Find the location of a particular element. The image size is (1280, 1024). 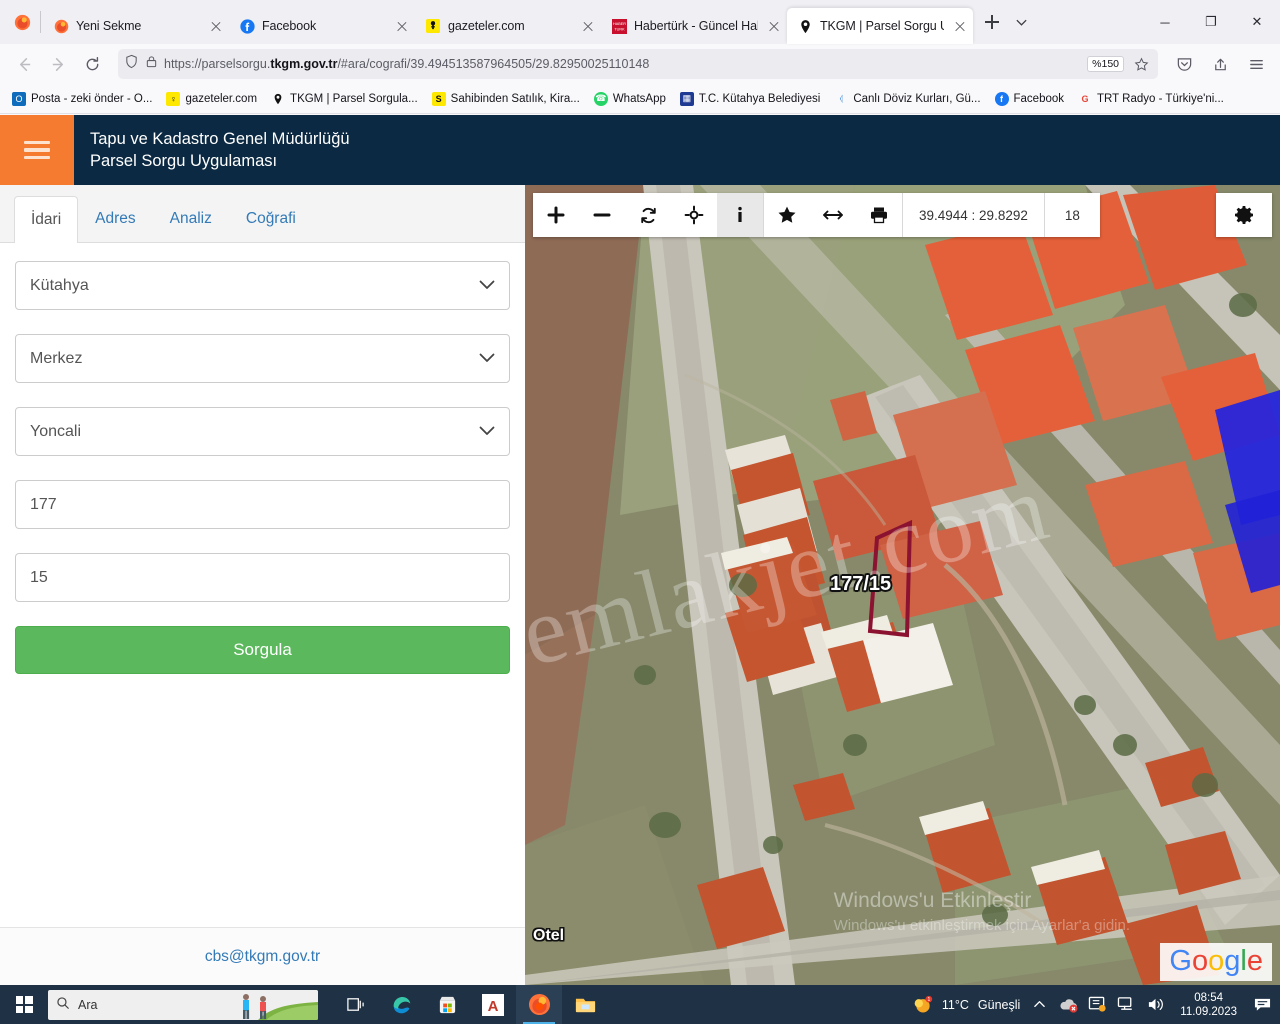

tab-adres: Adres is located at coordinates (115, 218).